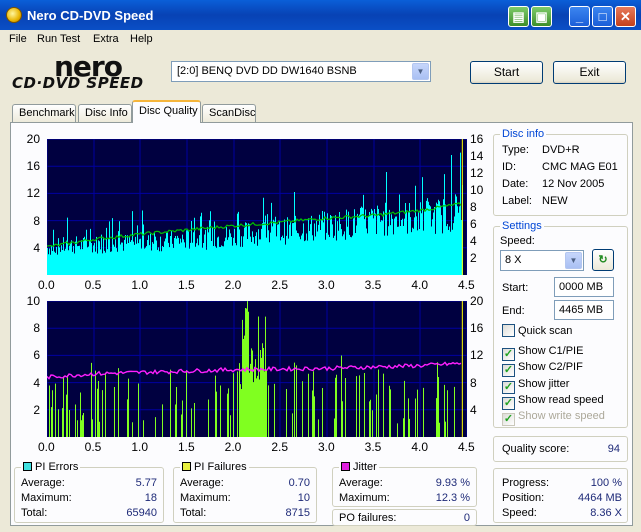 This screenshot has height=532, width=641. Describe the element at coordinates (34, 513) in the screenshot. I see `pi-errors-total-label: Total:` at that location.